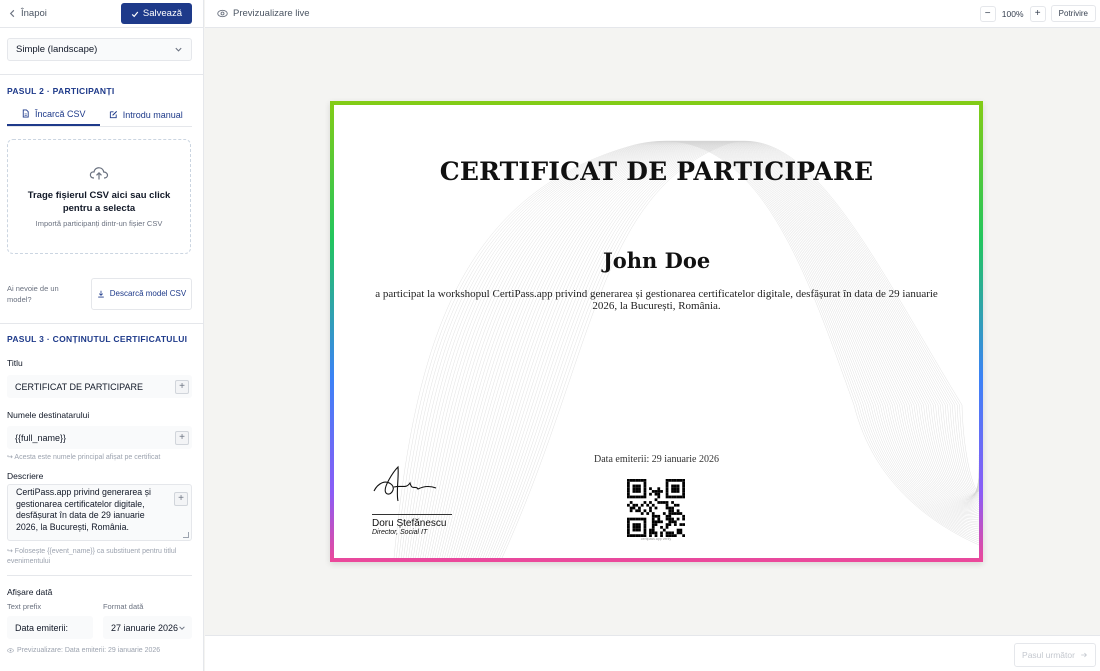  I want to click on signer-name: Doru Ștefănescu, so click(409, 523).